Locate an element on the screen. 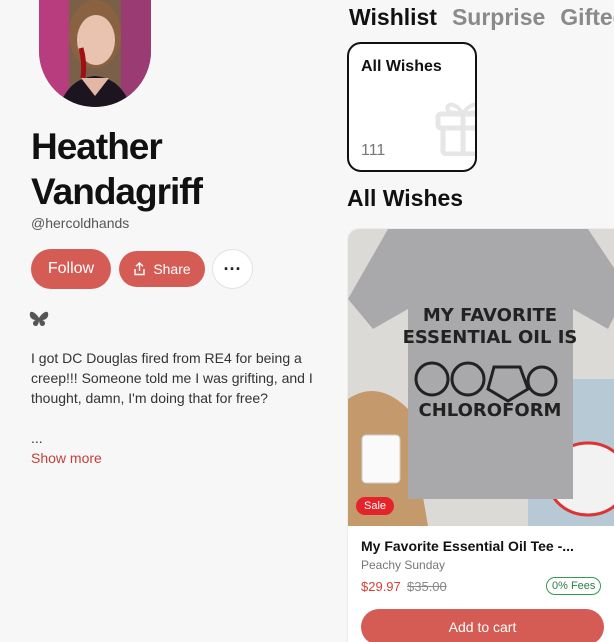 Image resolution: width=614 pixels, height=642 pixels. tee-print-line-3: CHLOROFORM is located at coordinates (490, 410).